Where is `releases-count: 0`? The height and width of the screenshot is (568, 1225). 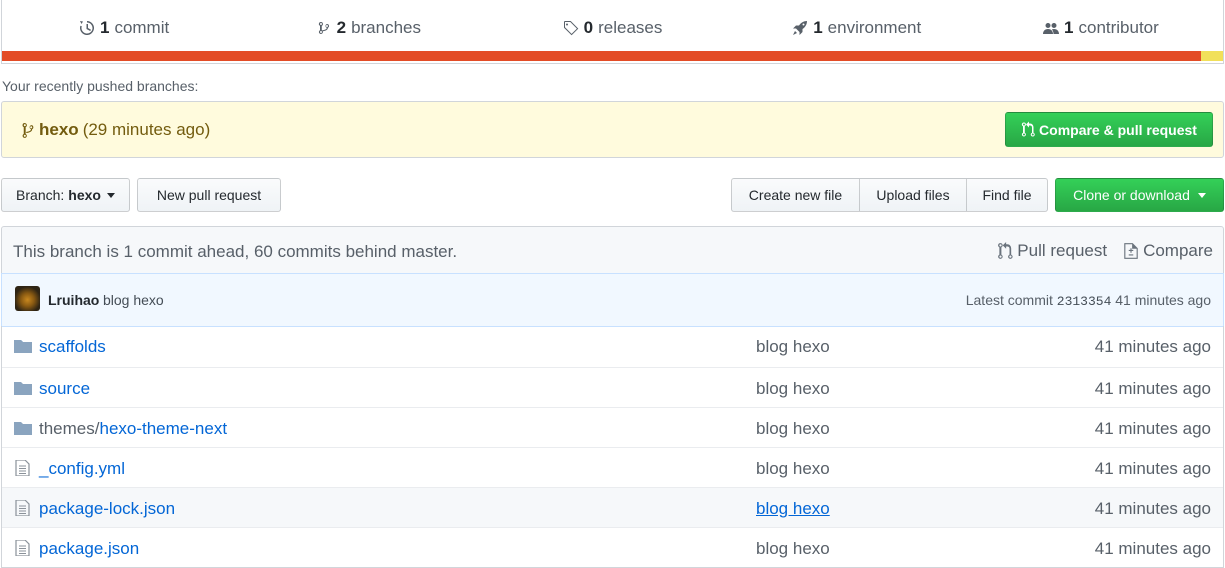
releases-count: 0 is located at coordinates (588, 27).